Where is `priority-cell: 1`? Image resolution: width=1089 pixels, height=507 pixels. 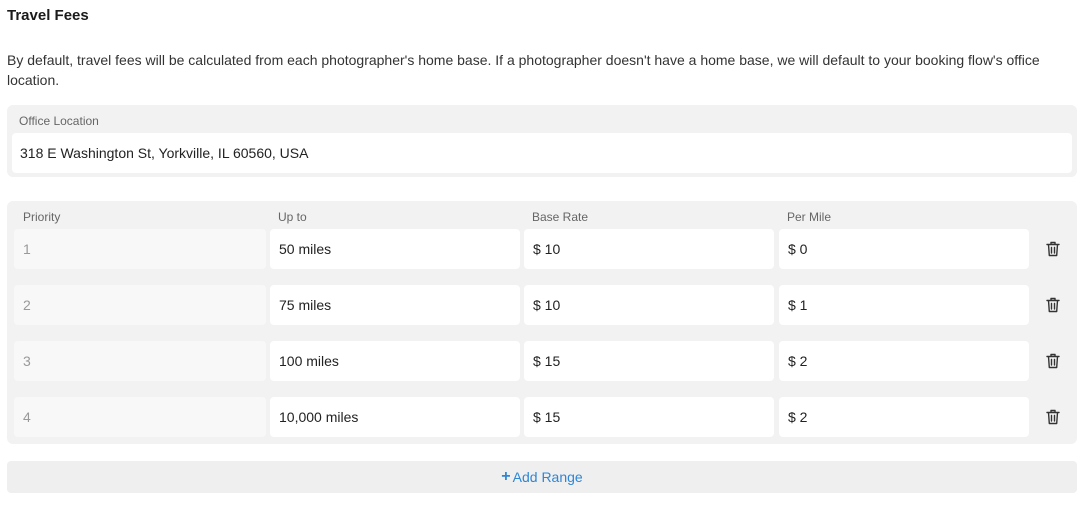
priority-cell: 1 is located at coordinates (140, 249).